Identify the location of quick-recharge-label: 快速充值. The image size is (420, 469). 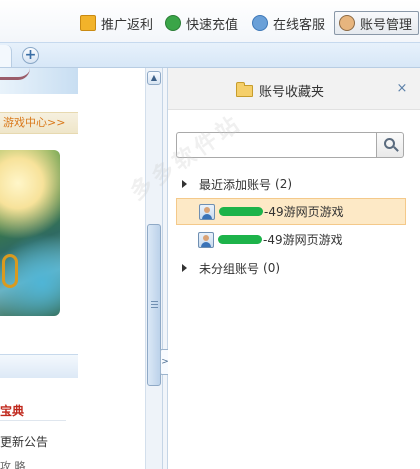
(212, 25).